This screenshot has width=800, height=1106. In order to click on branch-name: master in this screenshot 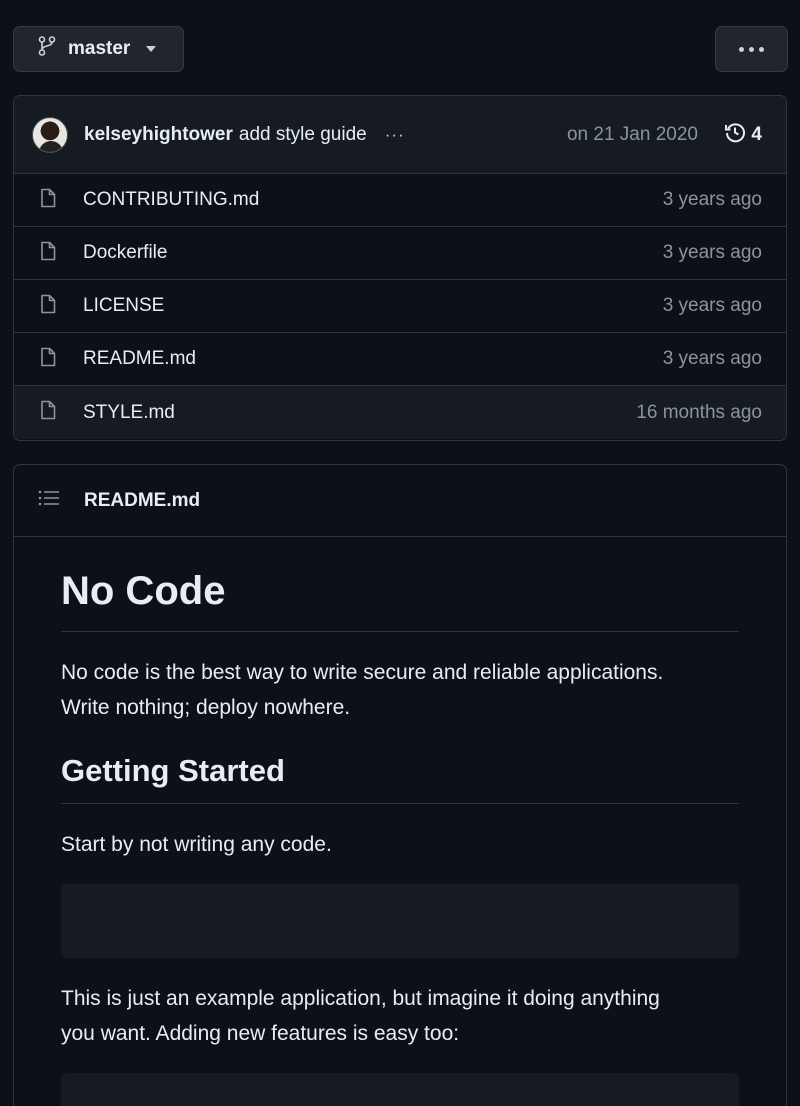, I will do `click(99, 48)`.